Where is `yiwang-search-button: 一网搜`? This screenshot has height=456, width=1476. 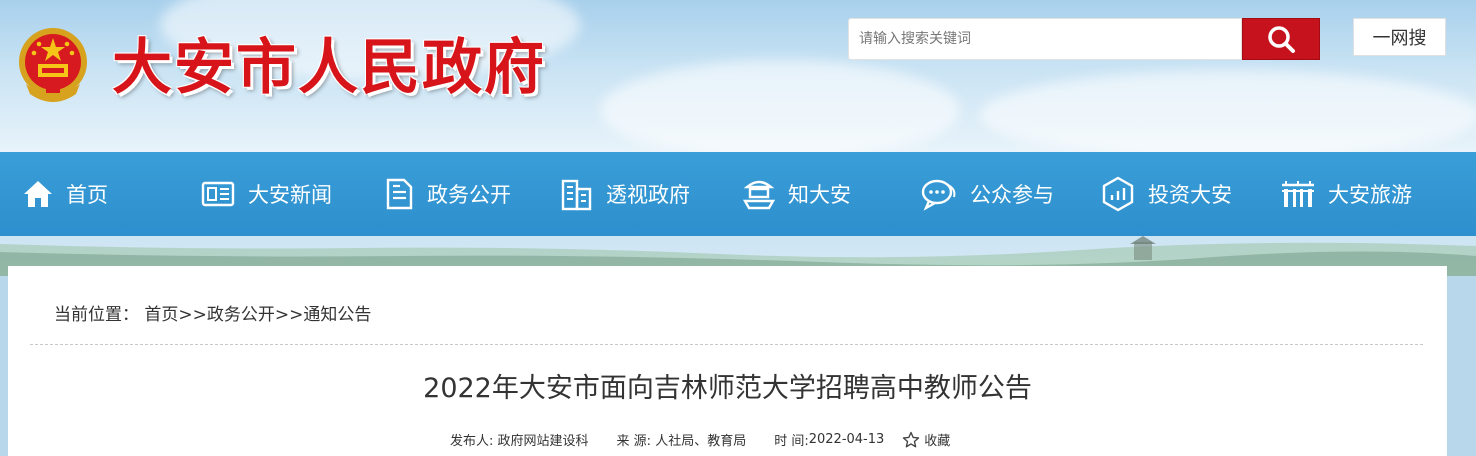 yiwang-search-button: 一网搜 is located at coordinates (1399, 37).